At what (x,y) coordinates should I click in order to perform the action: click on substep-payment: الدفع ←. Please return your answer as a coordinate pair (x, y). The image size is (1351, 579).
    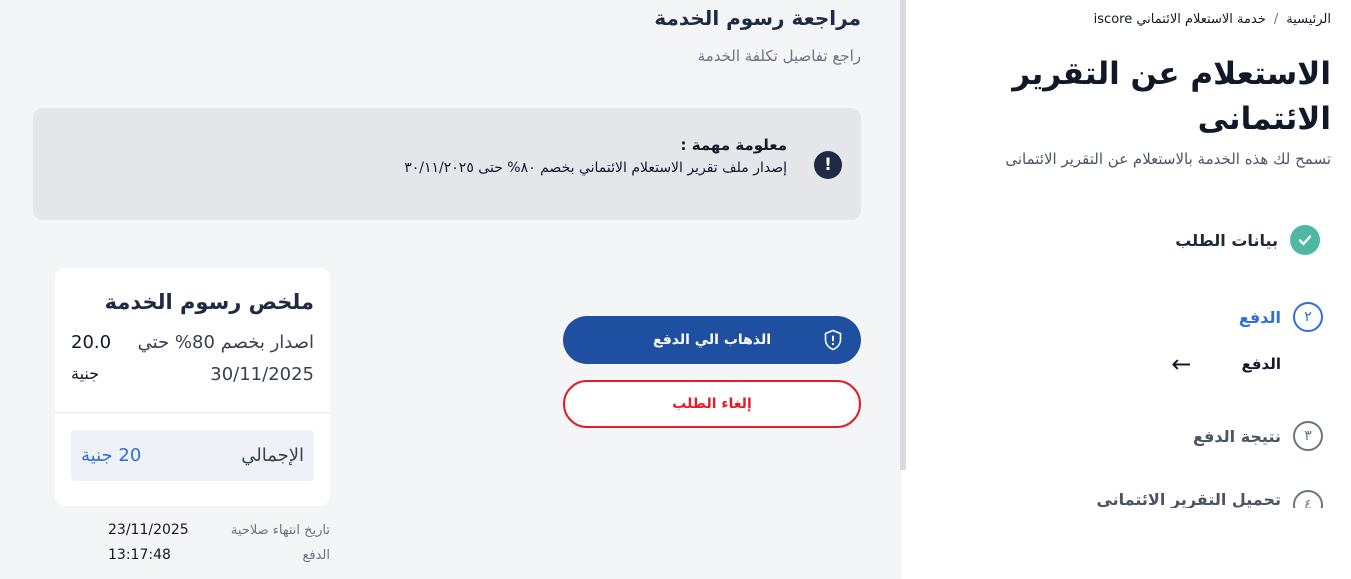
    Looking at the image, I should click on (1226, 364).